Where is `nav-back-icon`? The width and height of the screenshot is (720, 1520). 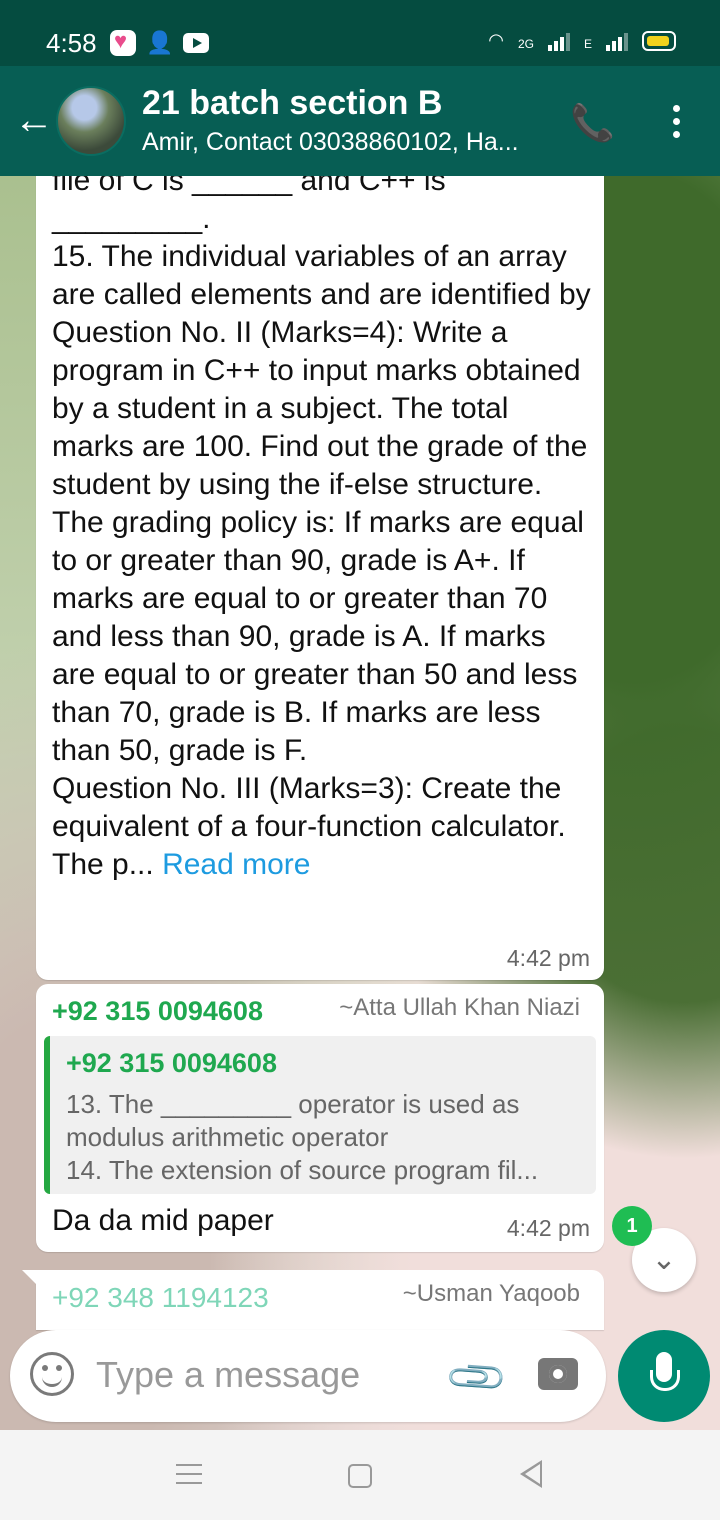
nav-back-icon is located at coordinates (531, 1474).